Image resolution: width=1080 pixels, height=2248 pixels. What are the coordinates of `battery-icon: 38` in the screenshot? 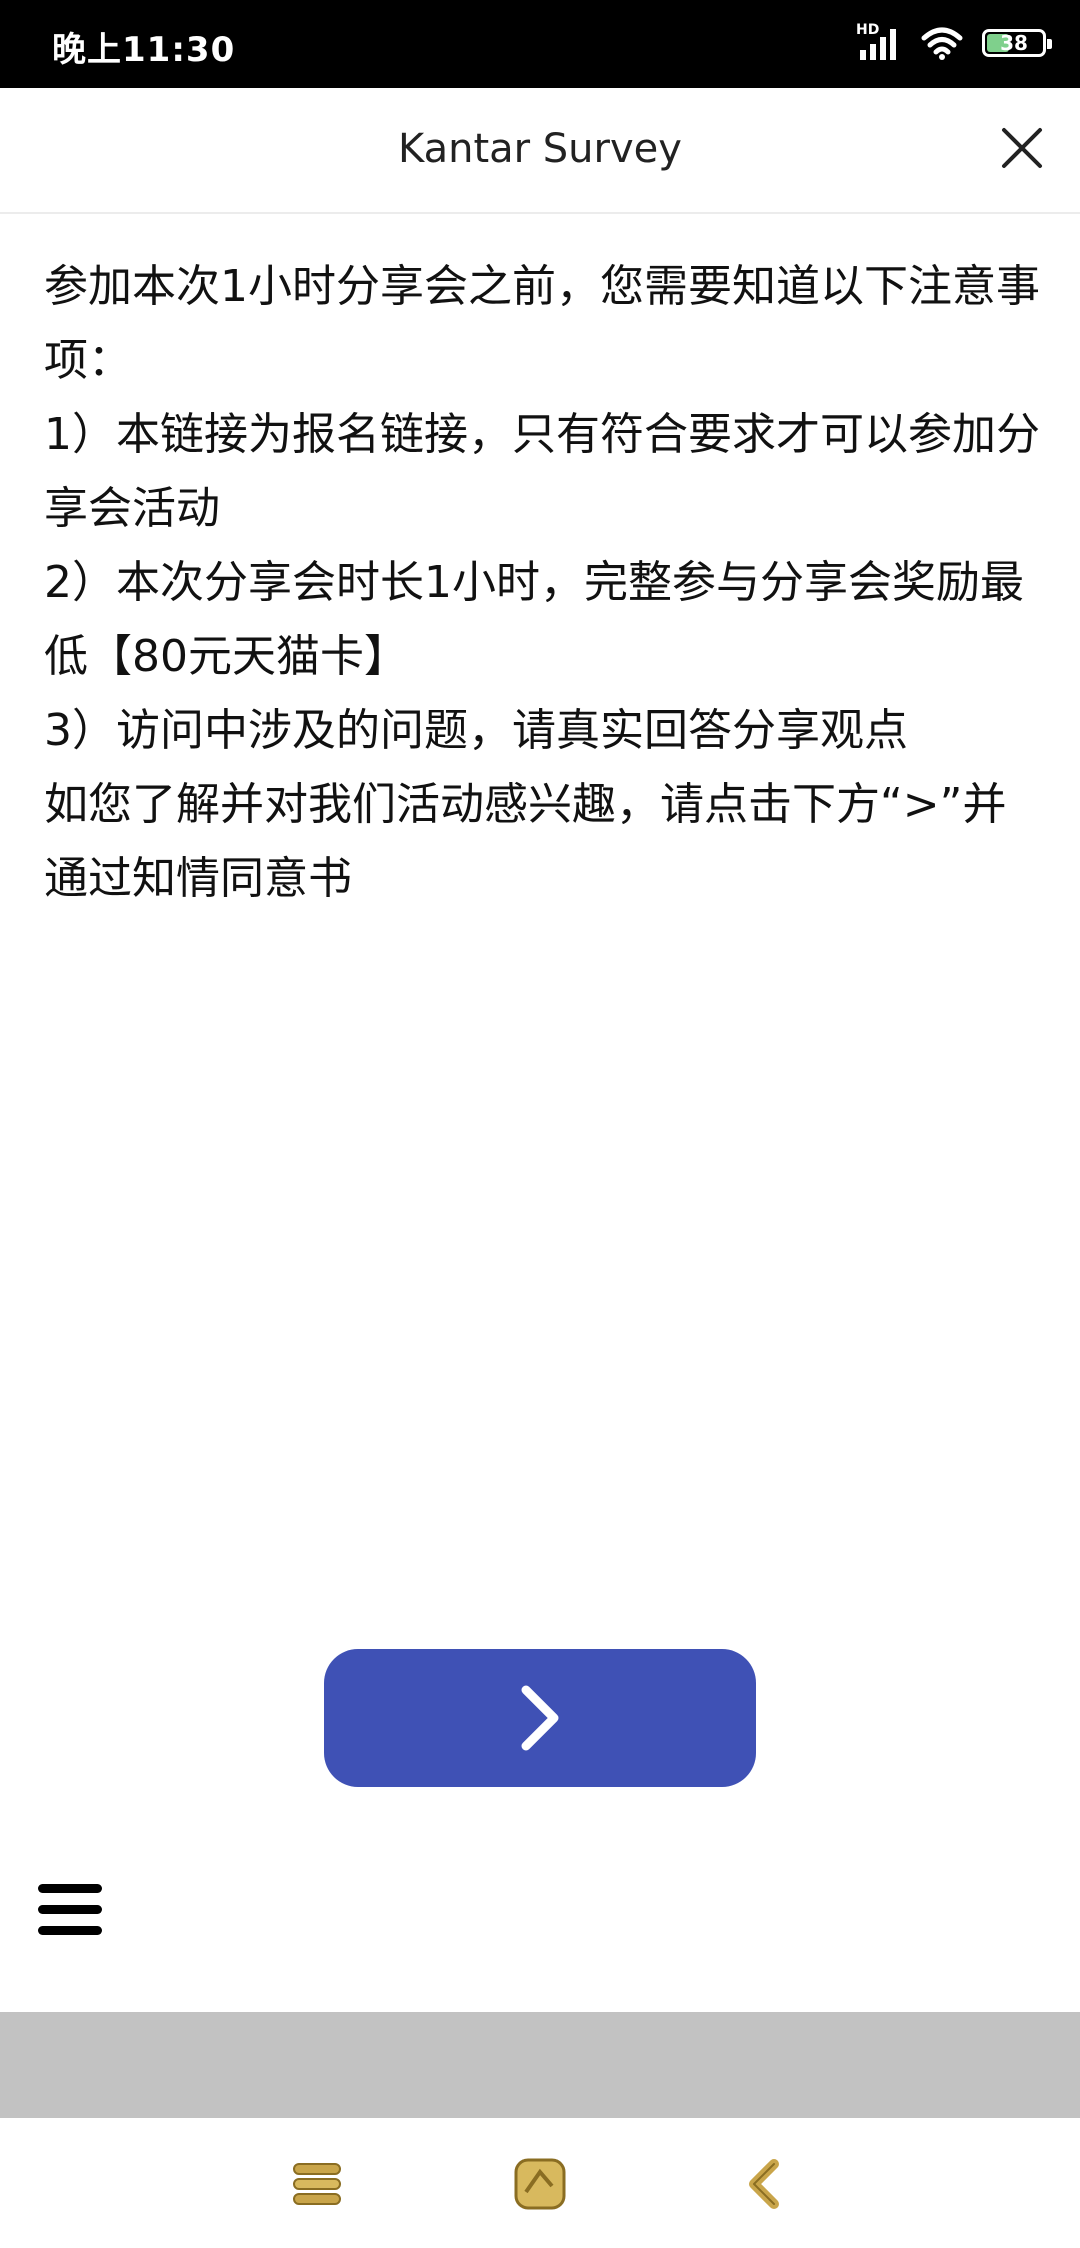 It's located at (1017, 43).